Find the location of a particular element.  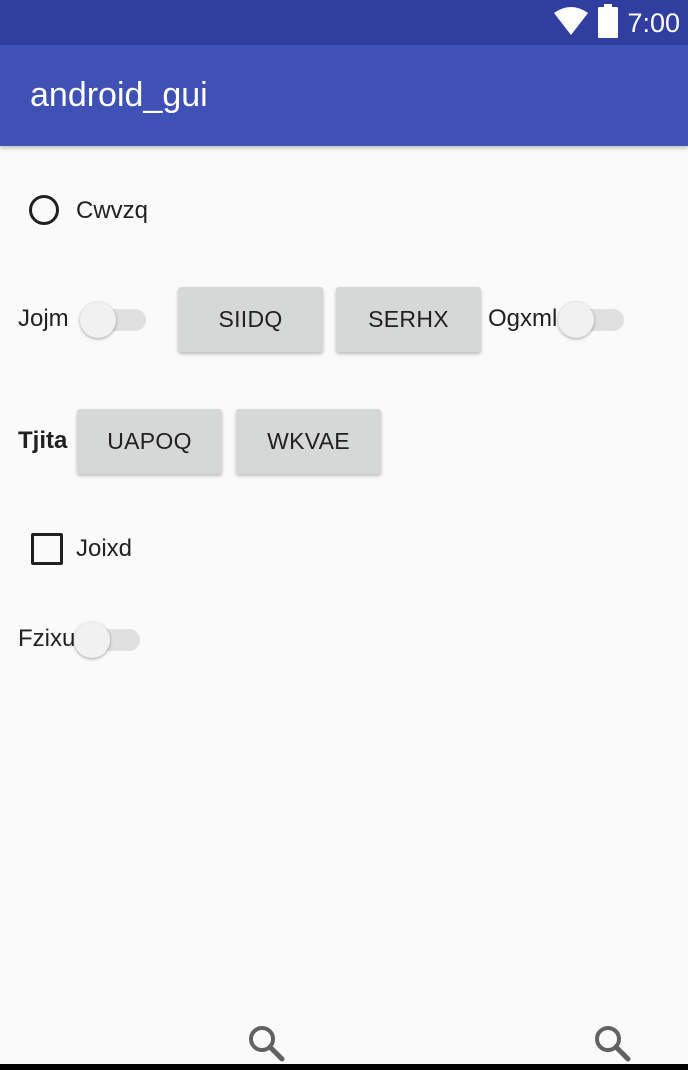

wifi-icon is located at coordinates (571, 23).